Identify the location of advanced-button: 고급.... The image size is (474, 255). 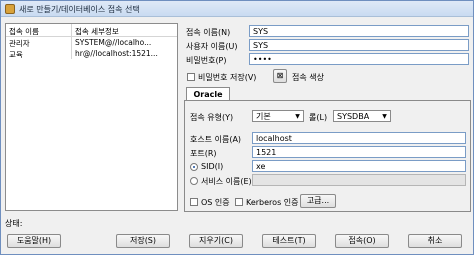
(318, 201).